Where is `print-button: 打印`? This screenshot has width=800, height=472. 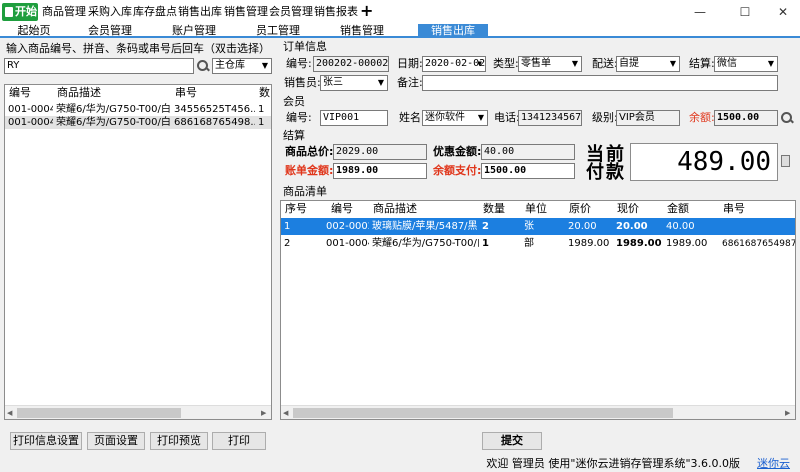
print-button: 打印 is located at coordinates (239, 441).